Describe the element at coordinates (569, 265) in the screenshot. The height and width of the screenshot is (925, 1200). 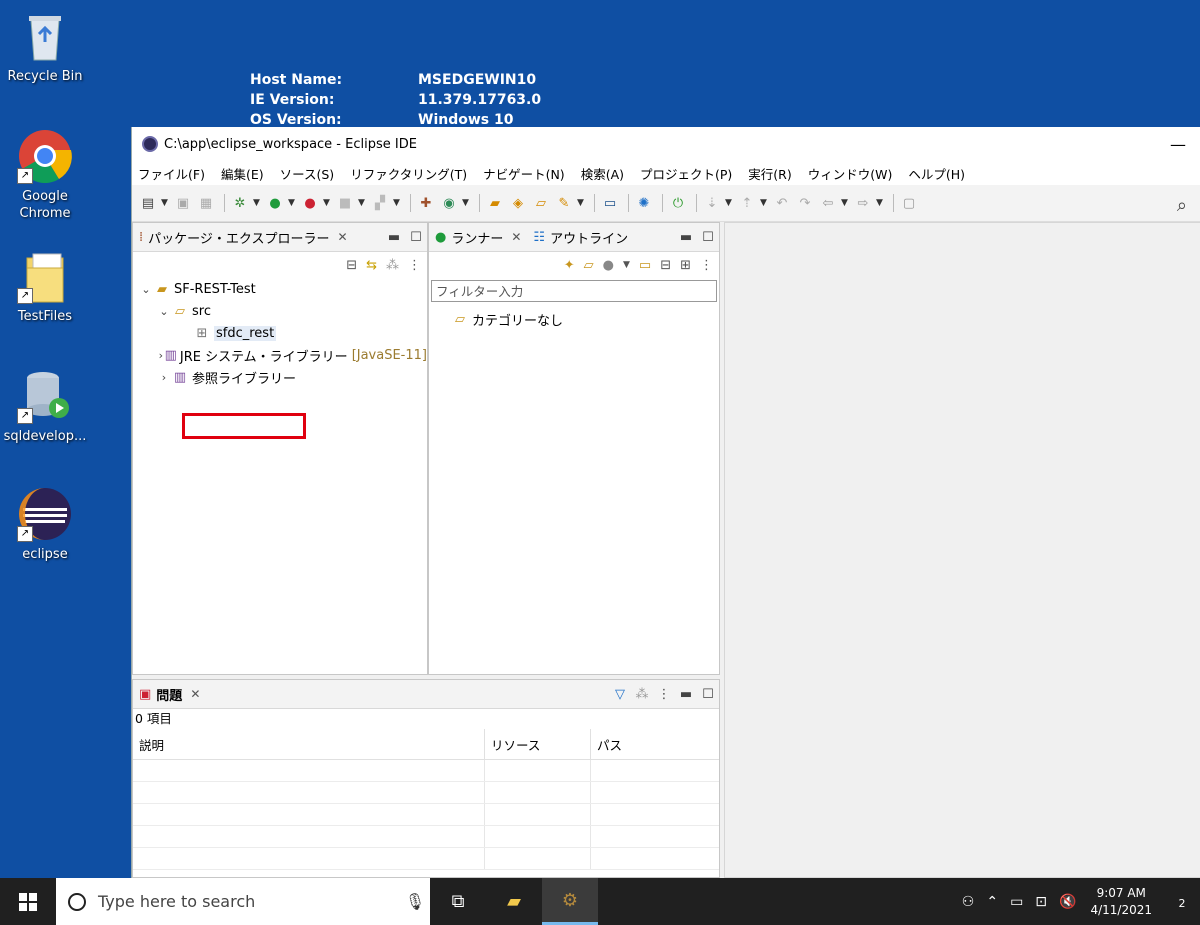
I see `new-category-icon: ✦` at that location.